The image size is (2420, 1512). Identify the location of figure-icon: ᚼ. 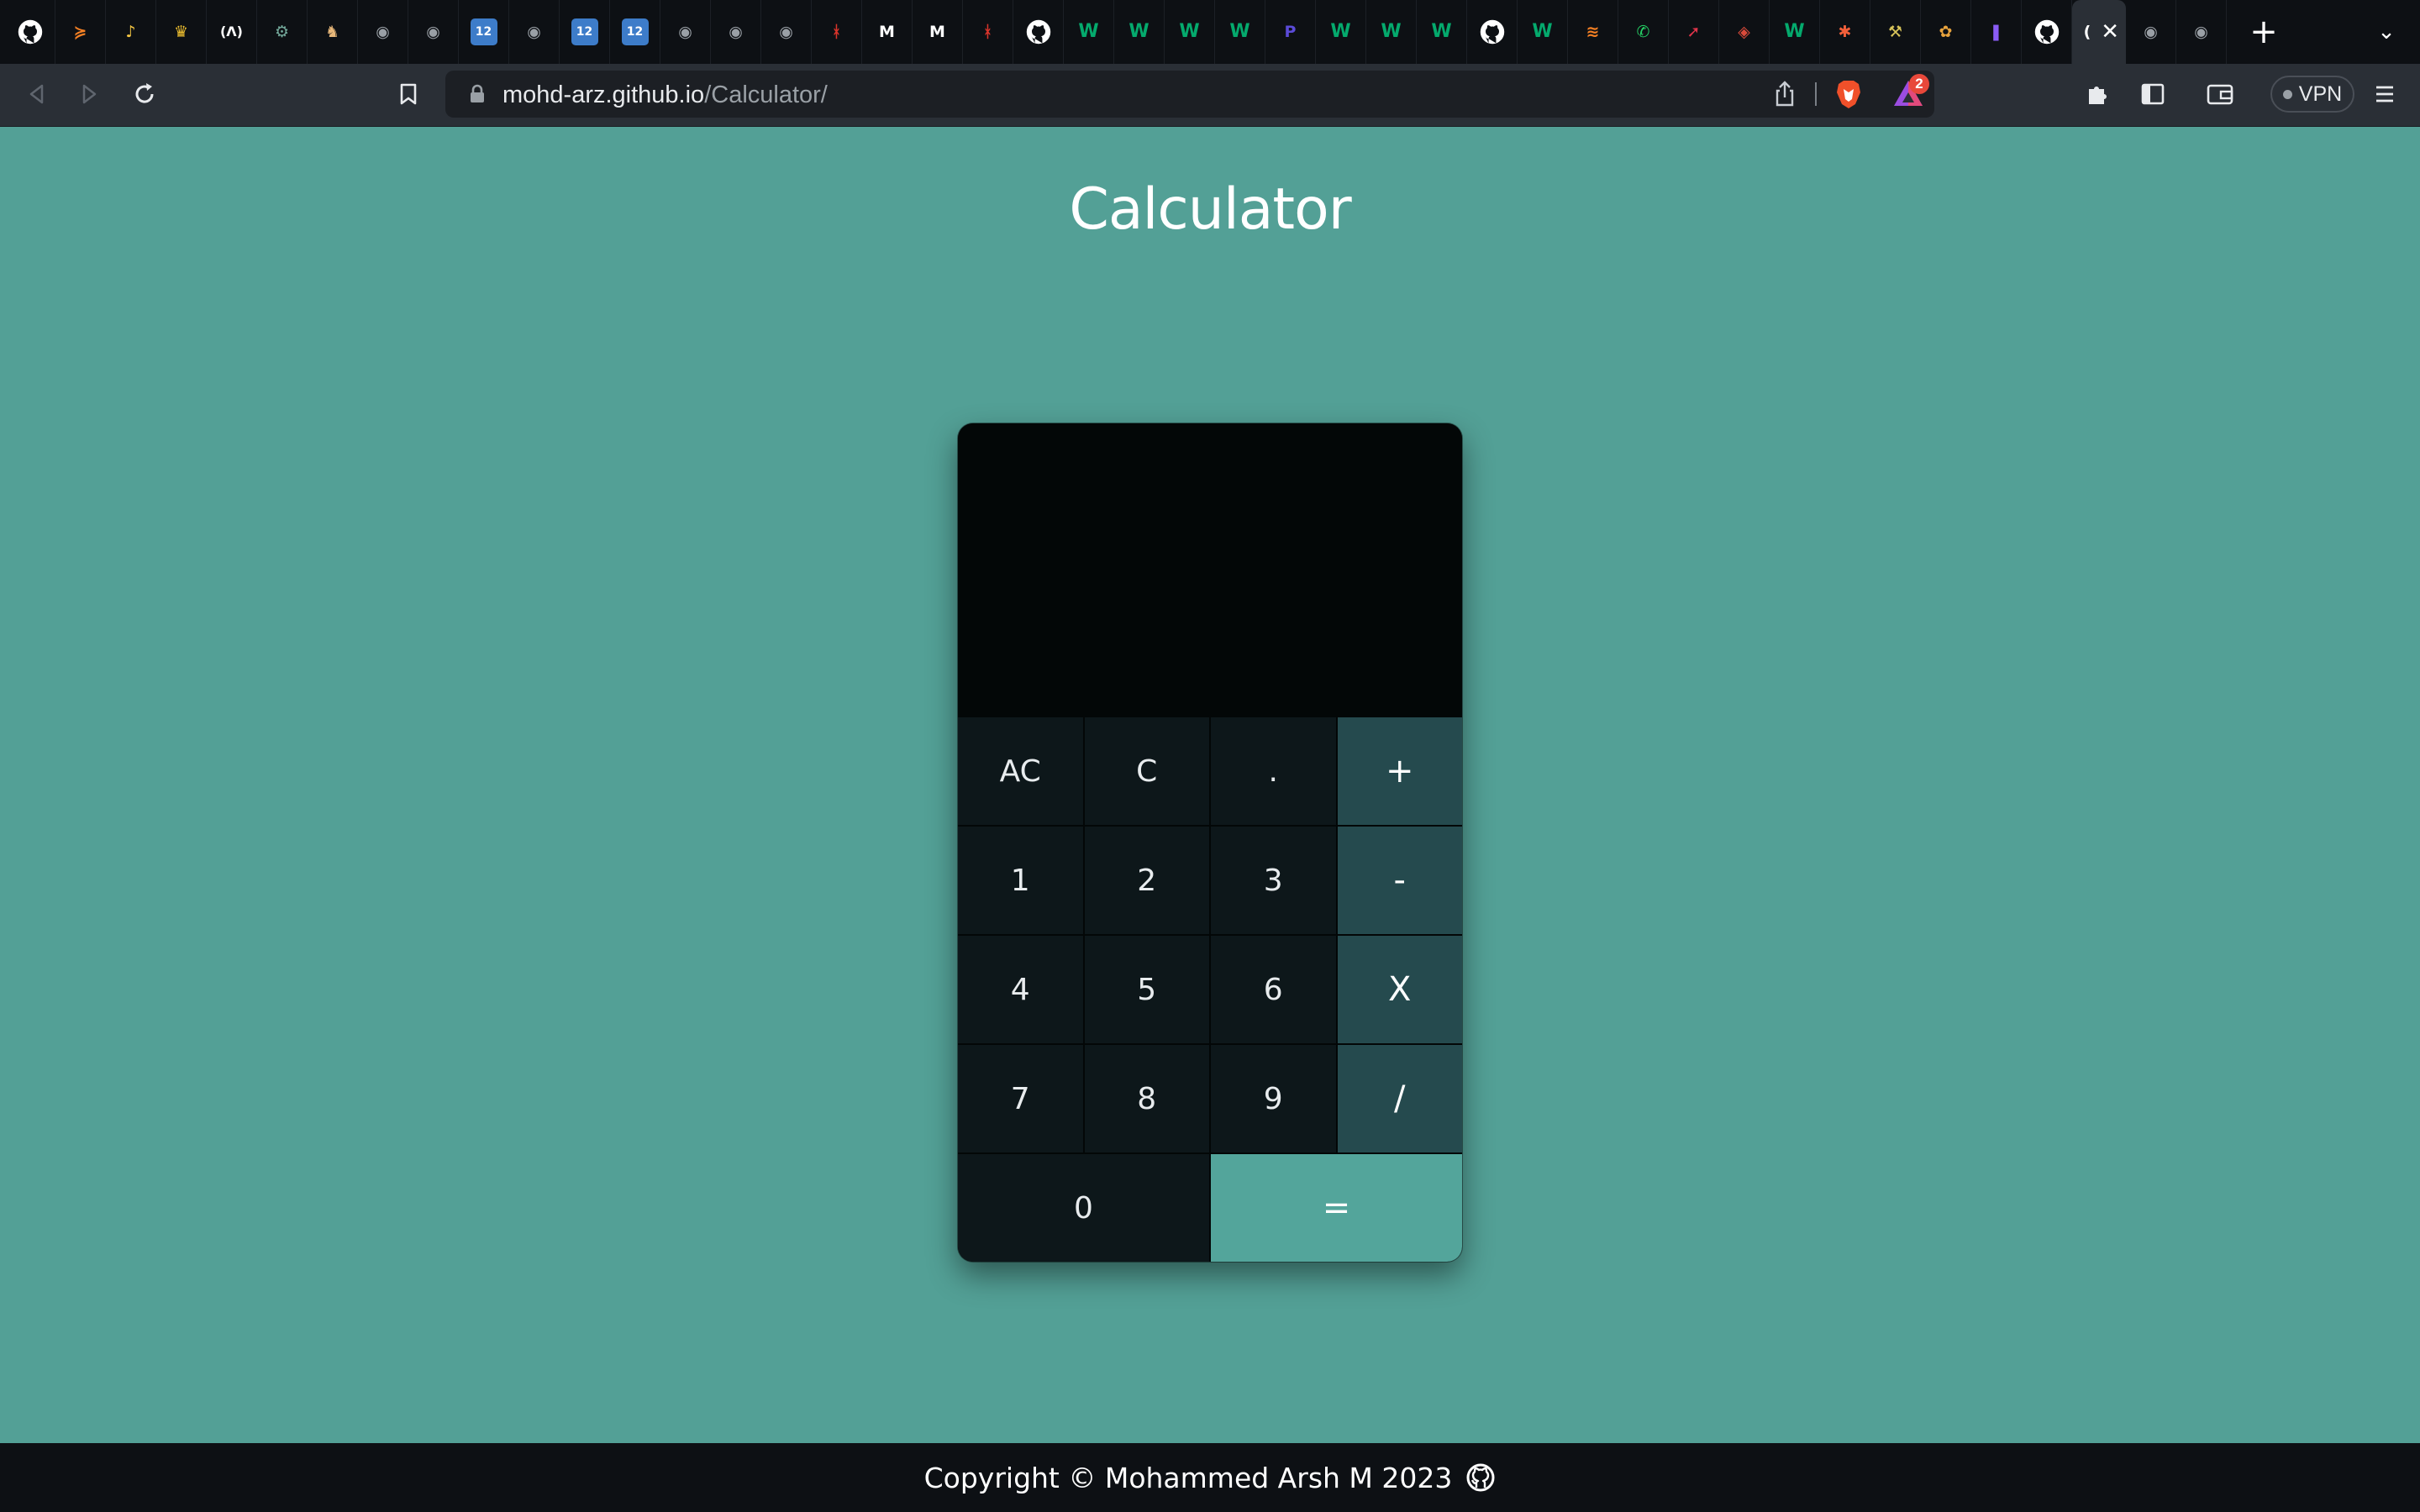
(837, 31).